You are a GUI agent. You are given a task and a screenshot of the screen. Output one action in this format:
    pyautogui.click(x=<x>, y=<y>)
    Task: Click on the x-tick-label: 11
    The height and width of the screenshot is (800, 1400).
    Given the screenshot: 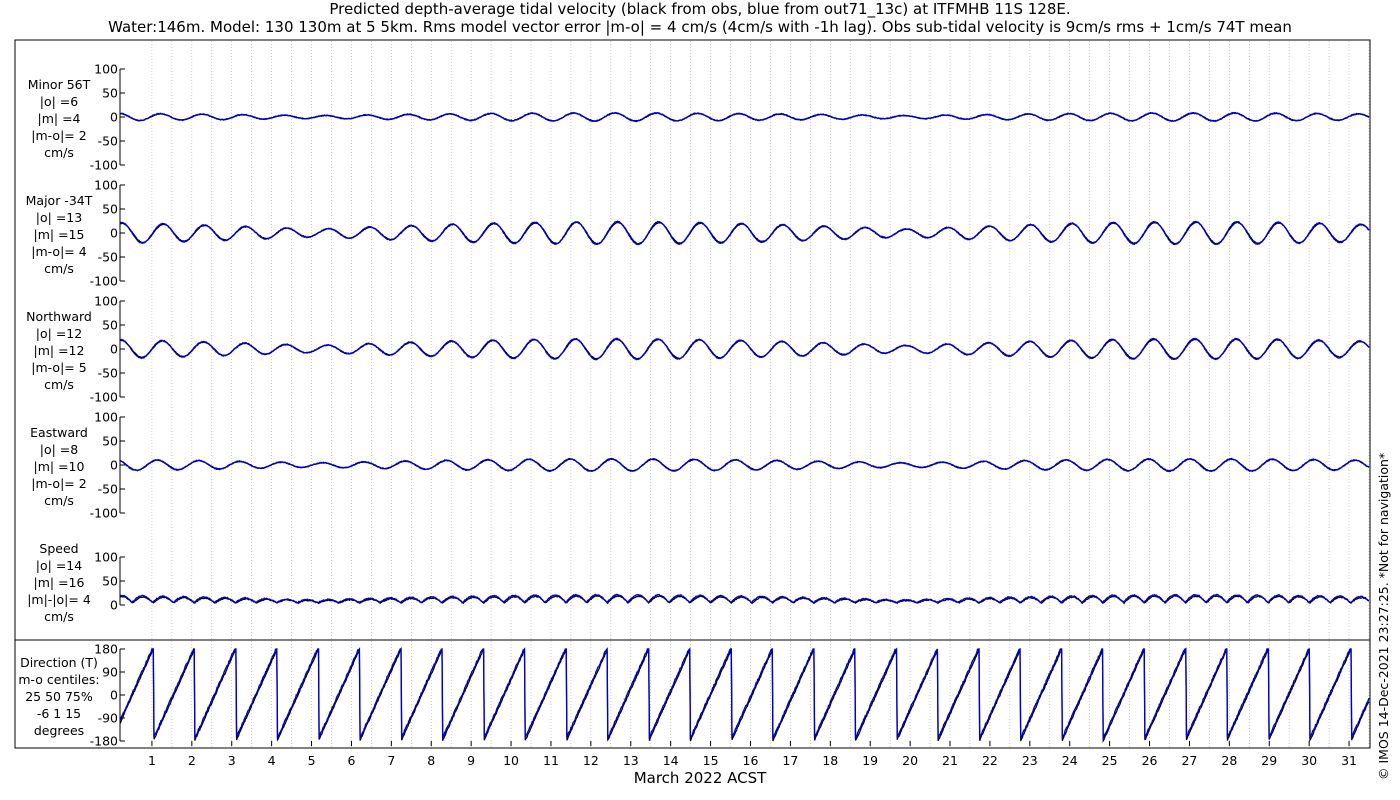 What is the action you would take?
    pyautogui.click(x=551, y=760)
    